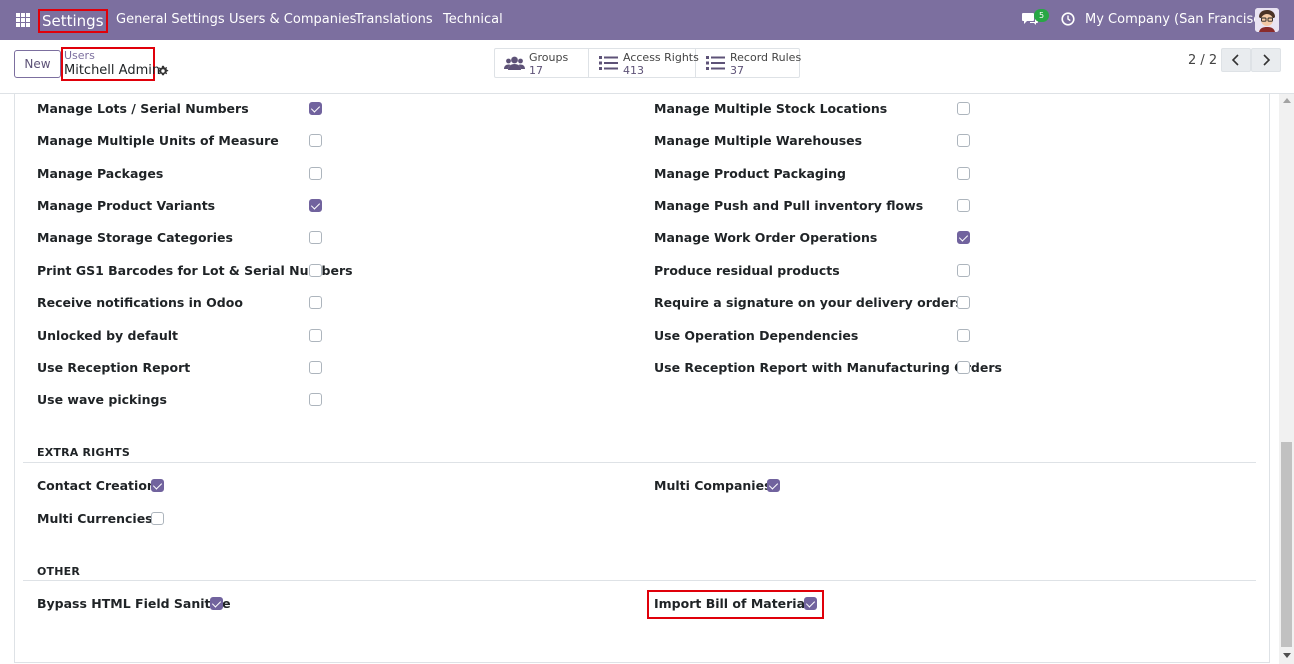 The width and height of the screenshot is (1294, 664). I want to click on right-label-product-variants: Manage Product Variants, so click(126, 205).